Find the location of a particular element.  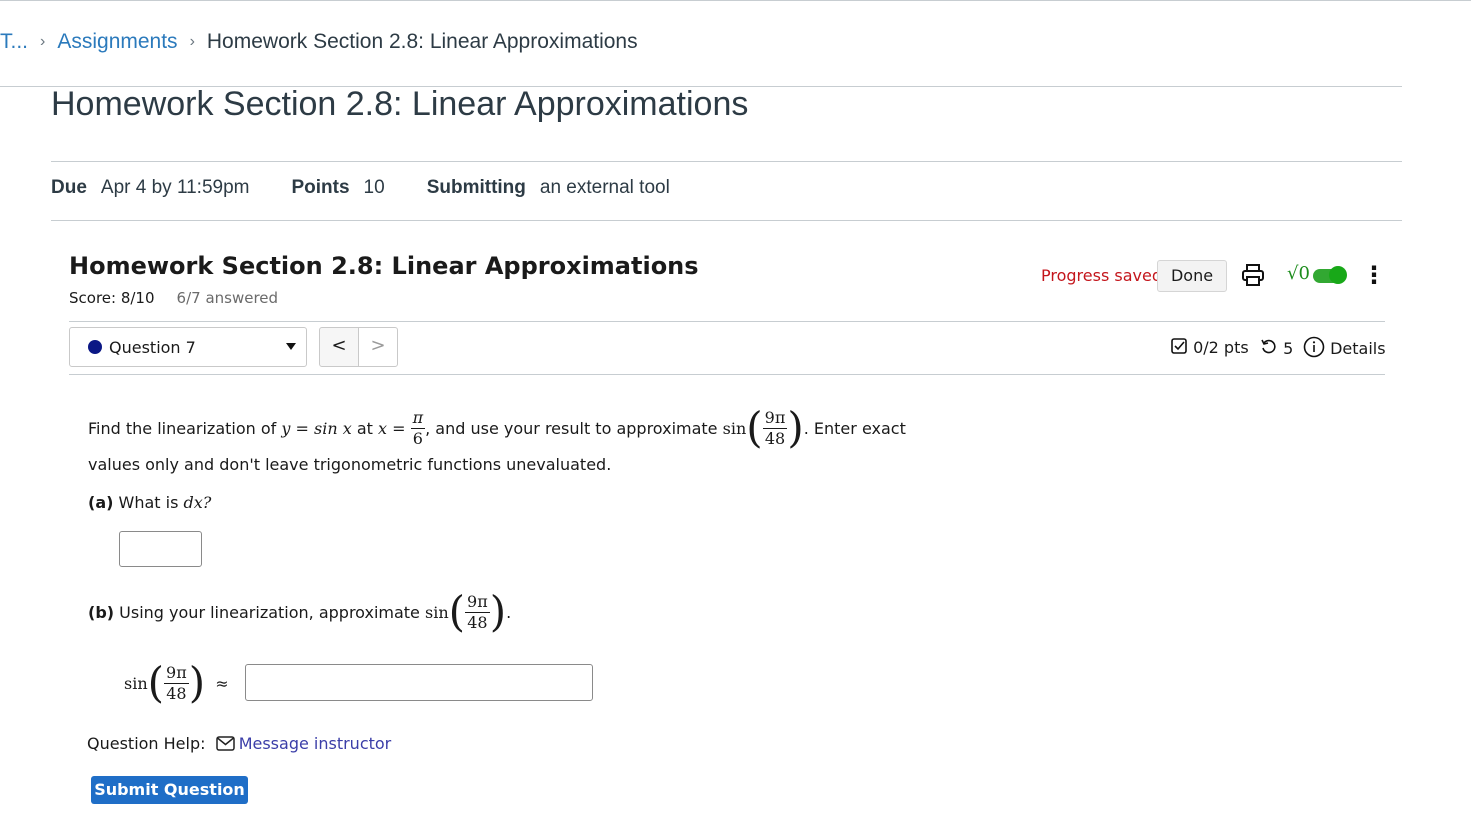

submitting-label: Submitting is located at coordinates (476, 187).